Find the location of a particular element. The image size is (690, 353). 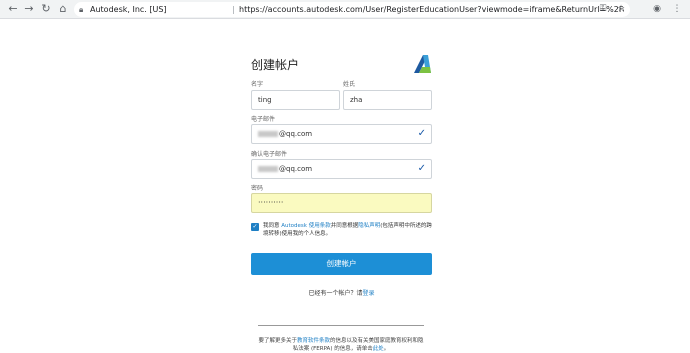

password-label: 密码 is located at coordinates (257, 188).